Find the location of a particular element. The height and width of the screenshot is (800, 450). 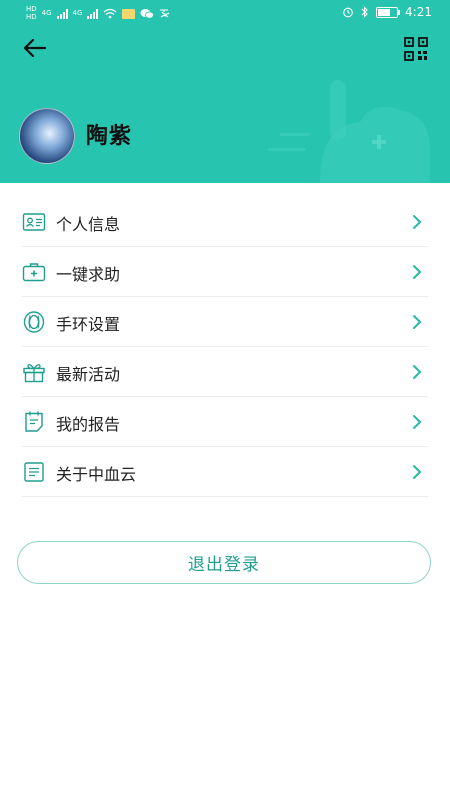

menu-item-wristband-settings: 手环设置 is located at coordinates (225, 322).